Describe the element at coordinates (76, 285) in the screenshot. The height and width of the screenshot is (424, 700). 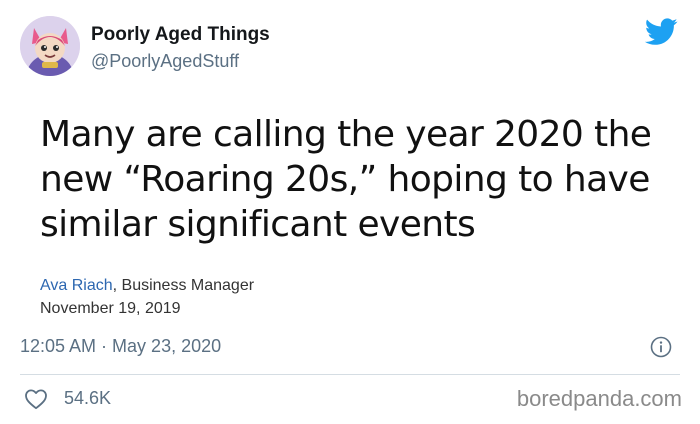
I see `attribution-name-link: Ava Riach` at that location.